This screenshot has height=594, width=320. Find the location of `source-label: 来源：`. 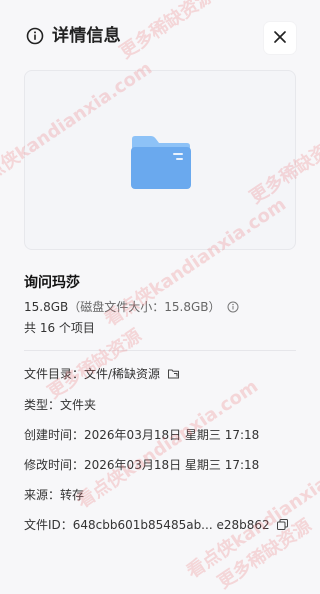

source-label: 来源： is located at coordinates (42, 495).